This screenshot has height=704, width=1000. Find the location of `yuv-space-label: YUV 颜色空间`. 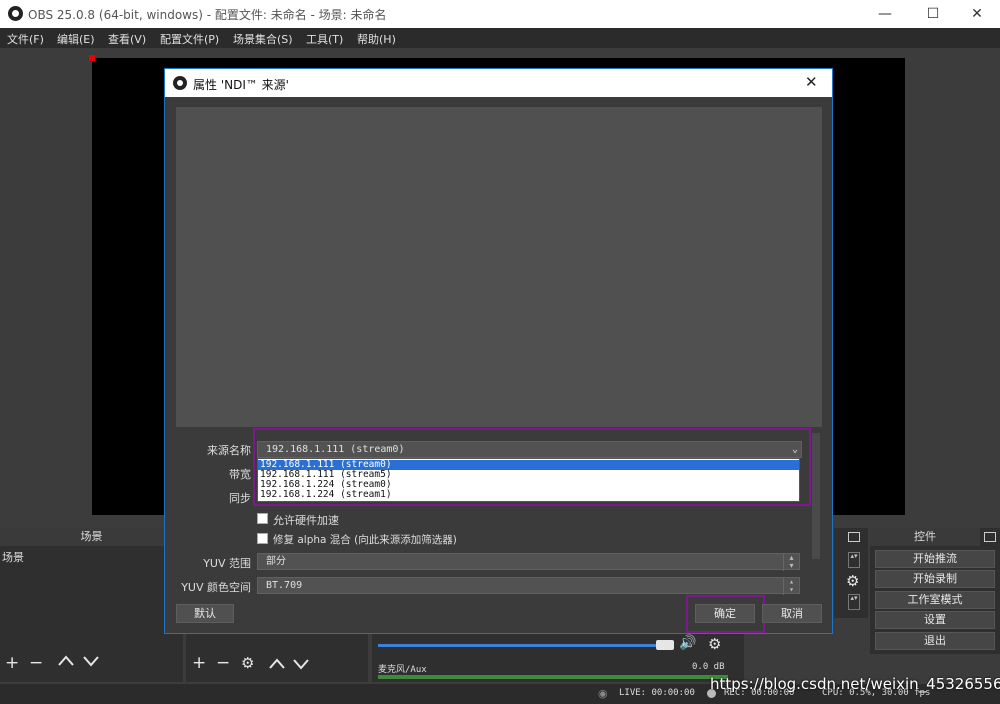

yuv-space-label: YUV 颜色空间 is located at coordinates (216, 587).